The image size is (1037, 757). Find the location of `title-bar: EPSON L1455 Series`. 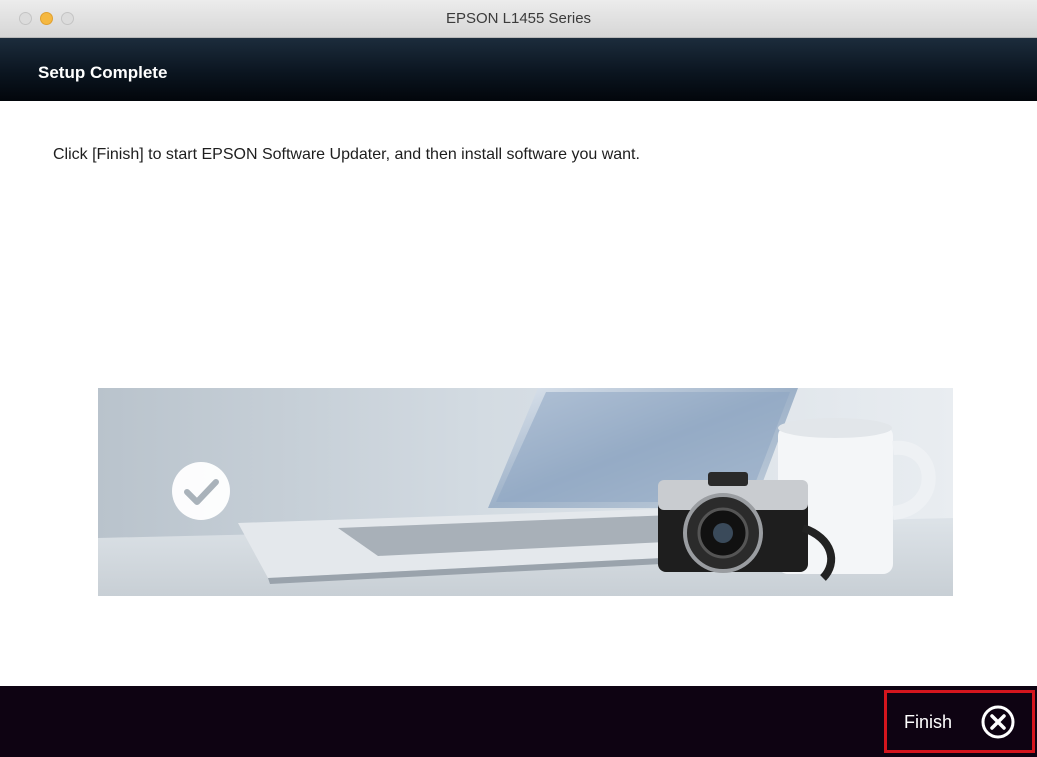

title-bar: EPSON L1455 Series is located at coordinates (518, 19).